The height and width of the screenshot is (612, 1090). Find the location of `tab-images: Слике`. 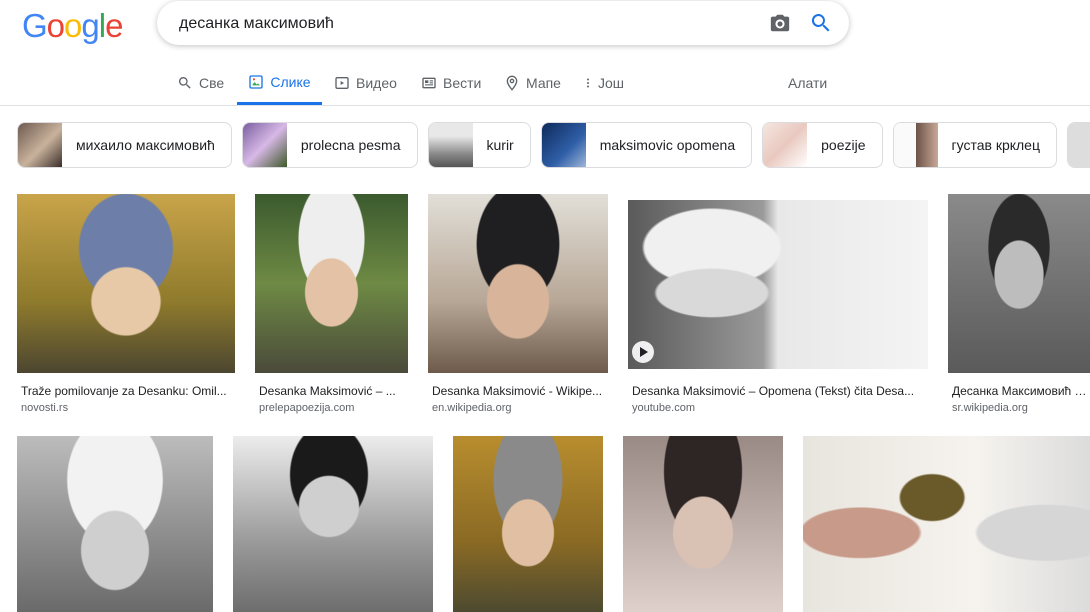

tab-images: Слике is located at coordinates (279, 83).